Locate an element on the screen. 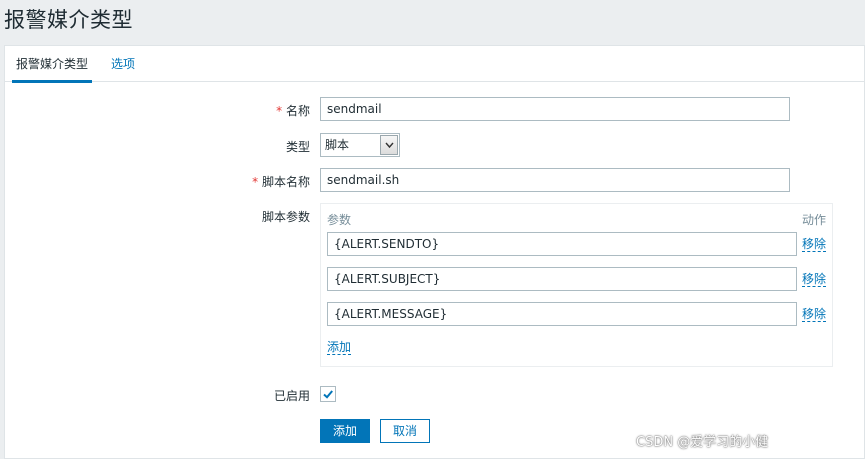 Image resolution: width=865 pixels, height=459 pixels. page-header: 报警媒介类型 is located at coordinates (432, 19).